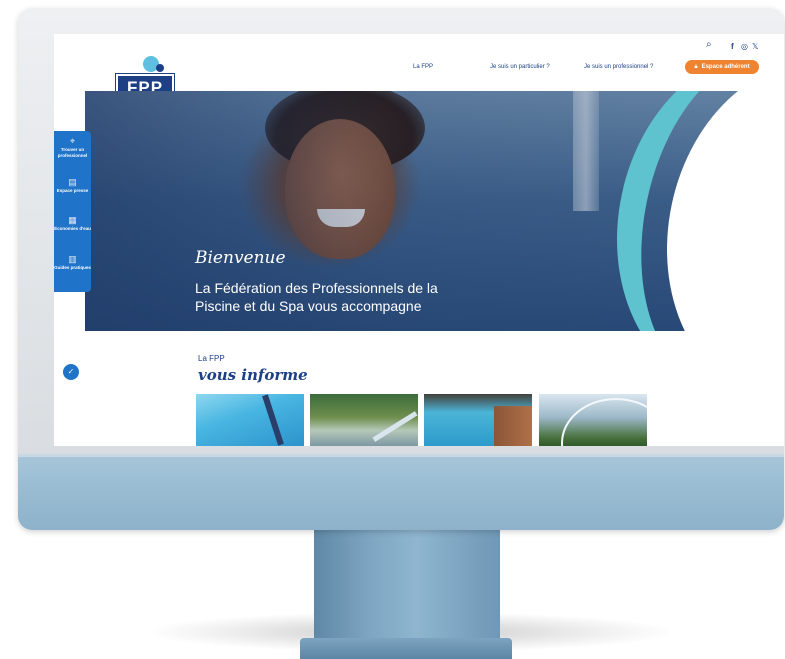 Image resolution: width=785 pixels, height=659 pixels. I want to click on logo-bubble-small-icon, so click(160, 68).